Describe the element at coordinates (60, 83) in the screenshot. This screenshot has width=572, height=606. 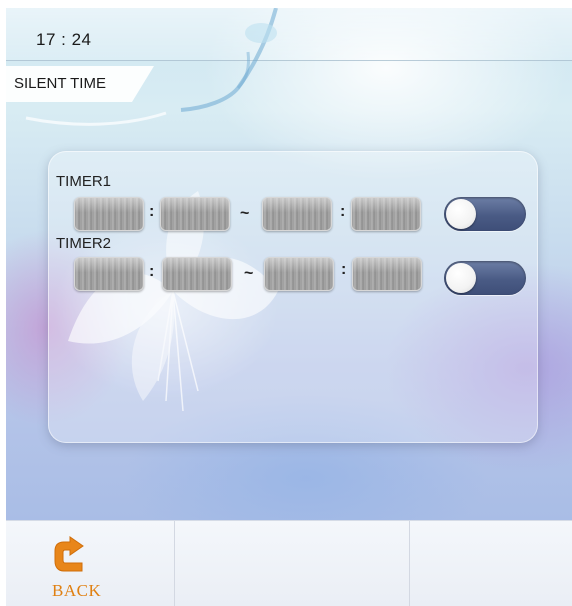
I see `page-title: SILENT TIME` at that location.